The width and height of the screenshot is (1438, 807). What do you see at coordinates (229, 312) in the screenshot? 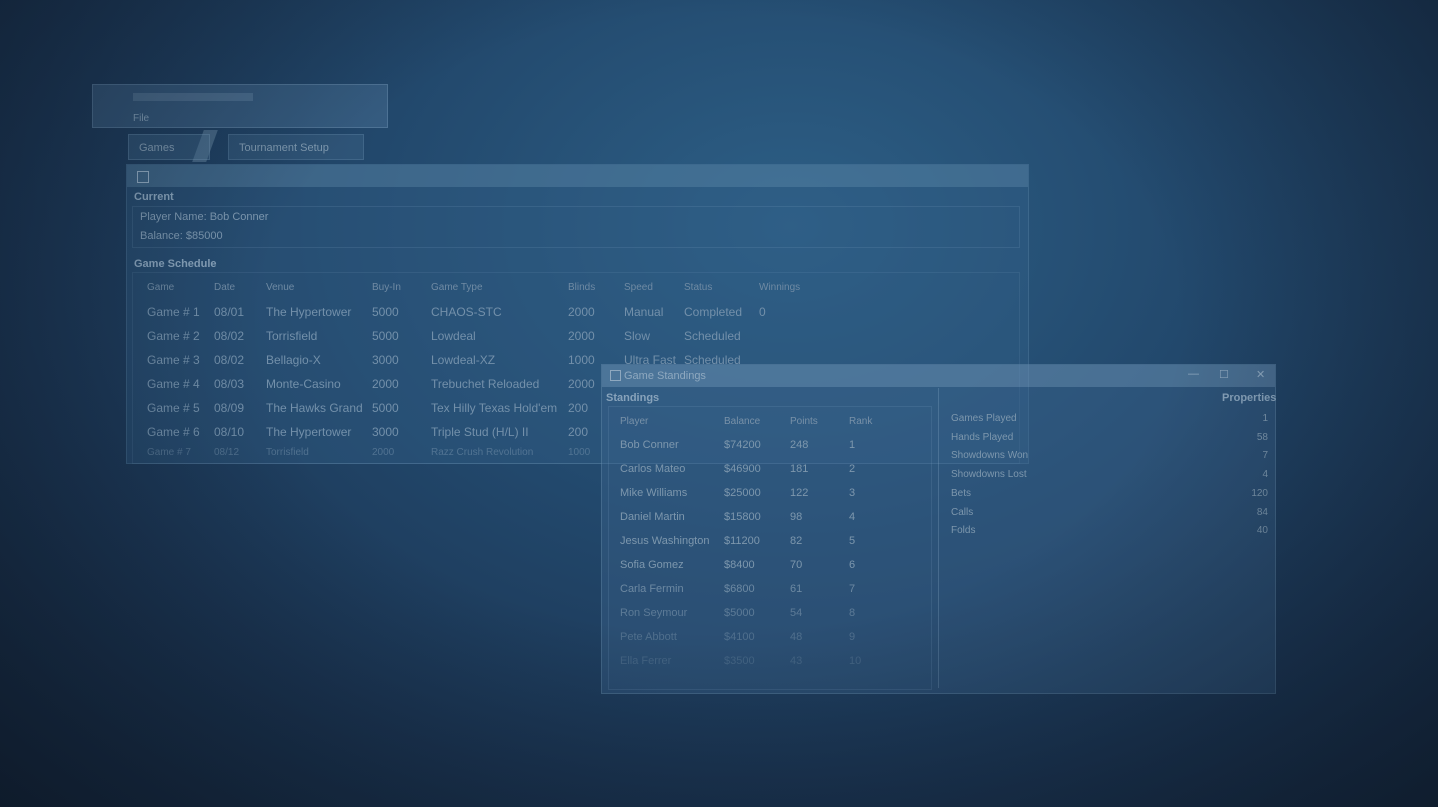
I see `cell-date: 08/01` at bounding box center [229, 312].